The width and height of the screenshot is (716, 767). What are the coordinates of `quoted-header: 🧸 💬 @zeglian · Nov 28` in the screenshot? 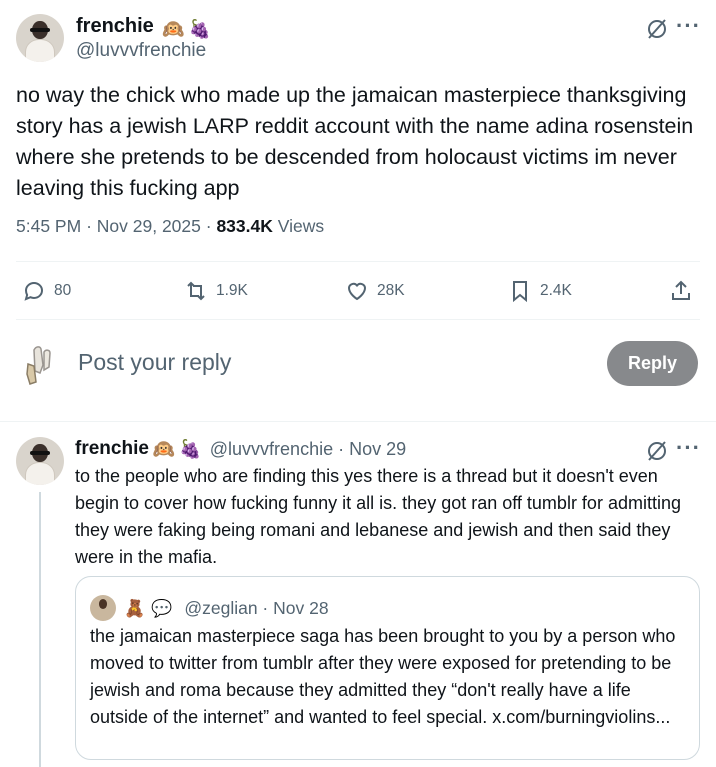 It's located at (209, 608).